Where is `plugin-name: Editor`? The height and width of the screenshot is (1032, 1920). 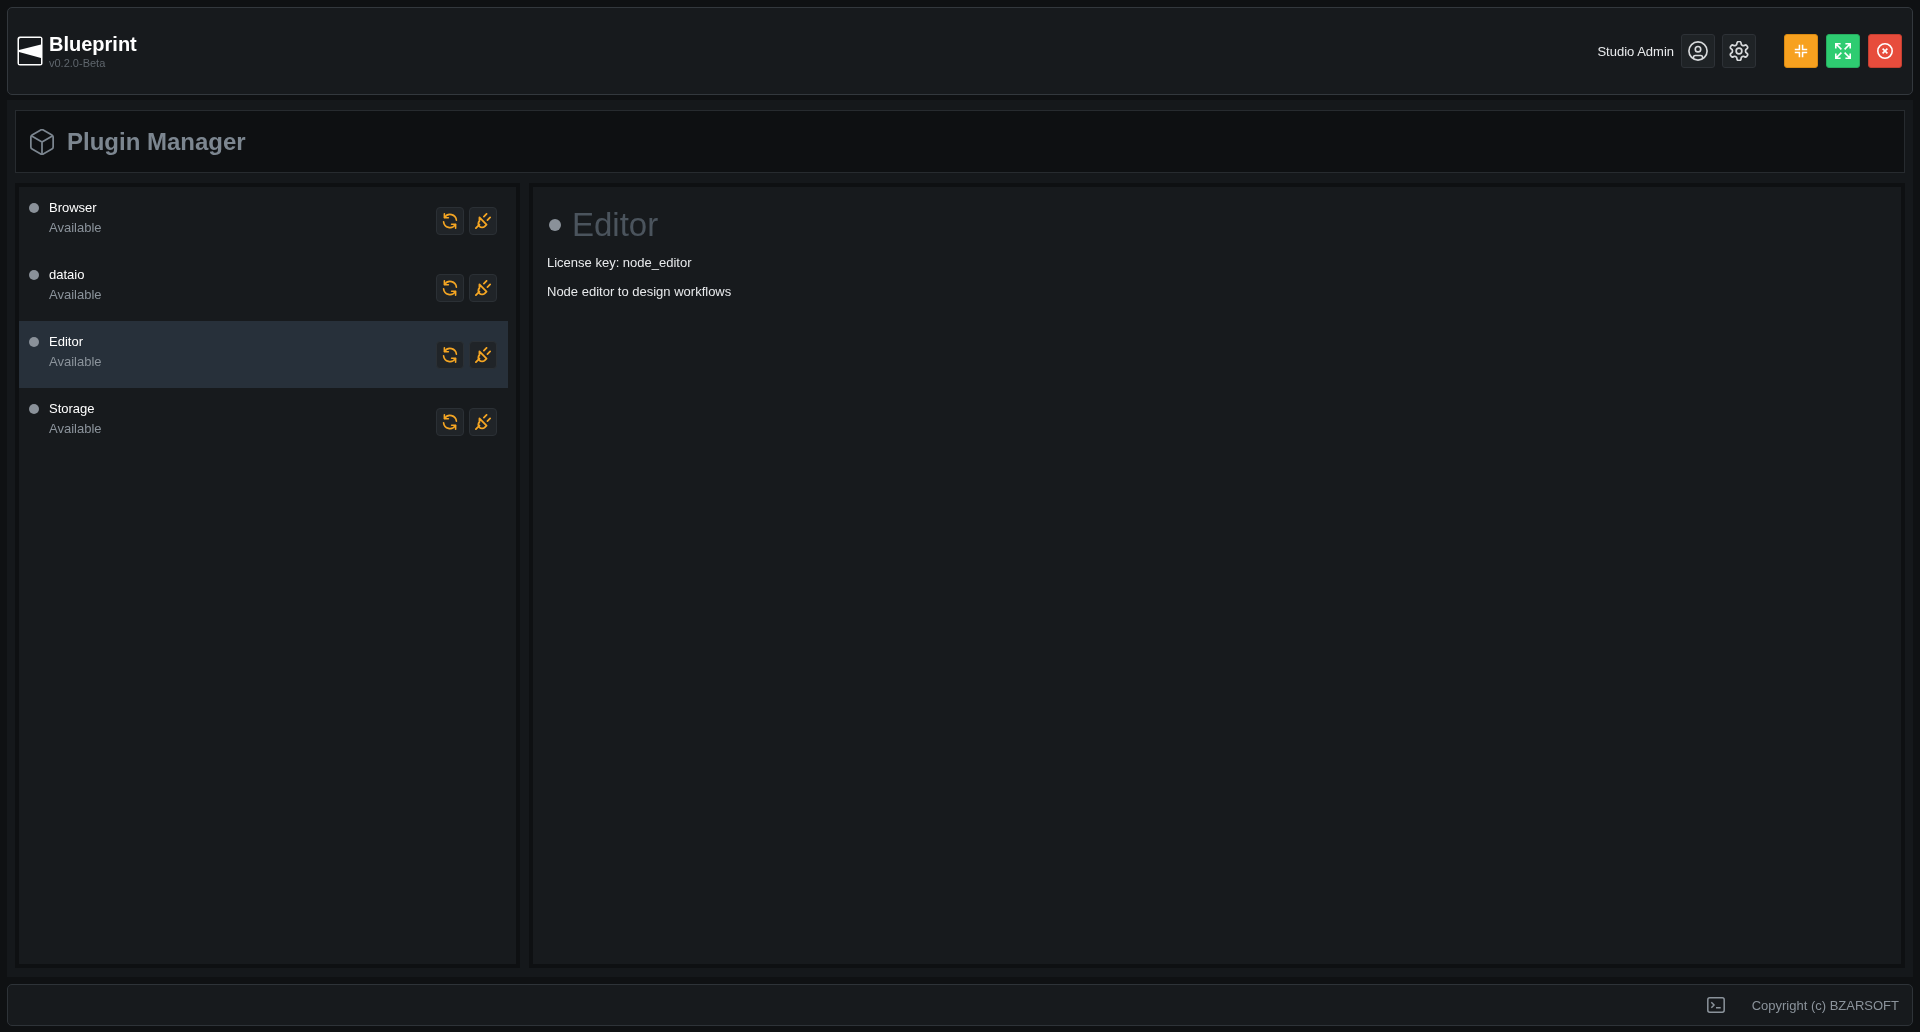
plugin-name: Editor is located at coordinates (66, 342).